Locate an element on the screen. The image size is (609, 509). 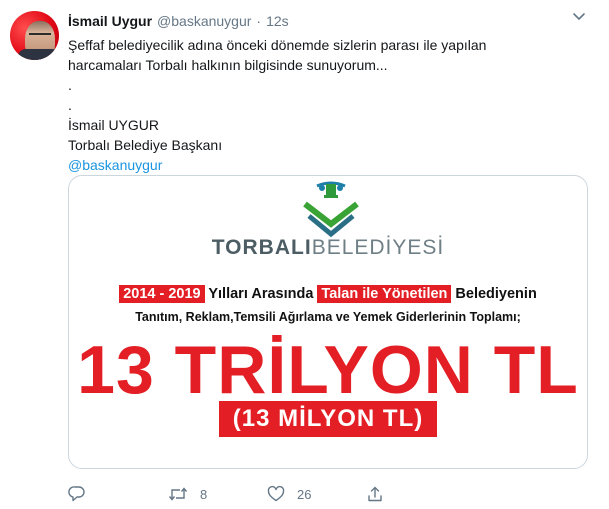
like-count: 26 is located at coordinates (304, 494).